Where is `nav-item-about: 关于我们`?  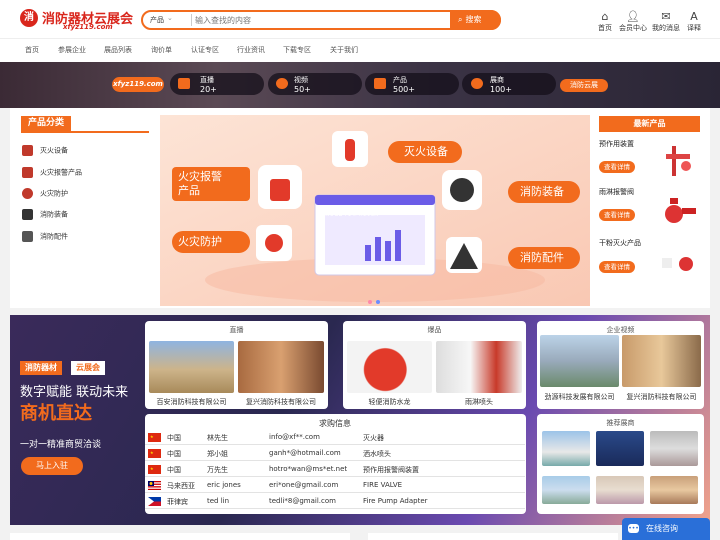
nav-item-about: 关于我们 is located at coordinates (344, 50).